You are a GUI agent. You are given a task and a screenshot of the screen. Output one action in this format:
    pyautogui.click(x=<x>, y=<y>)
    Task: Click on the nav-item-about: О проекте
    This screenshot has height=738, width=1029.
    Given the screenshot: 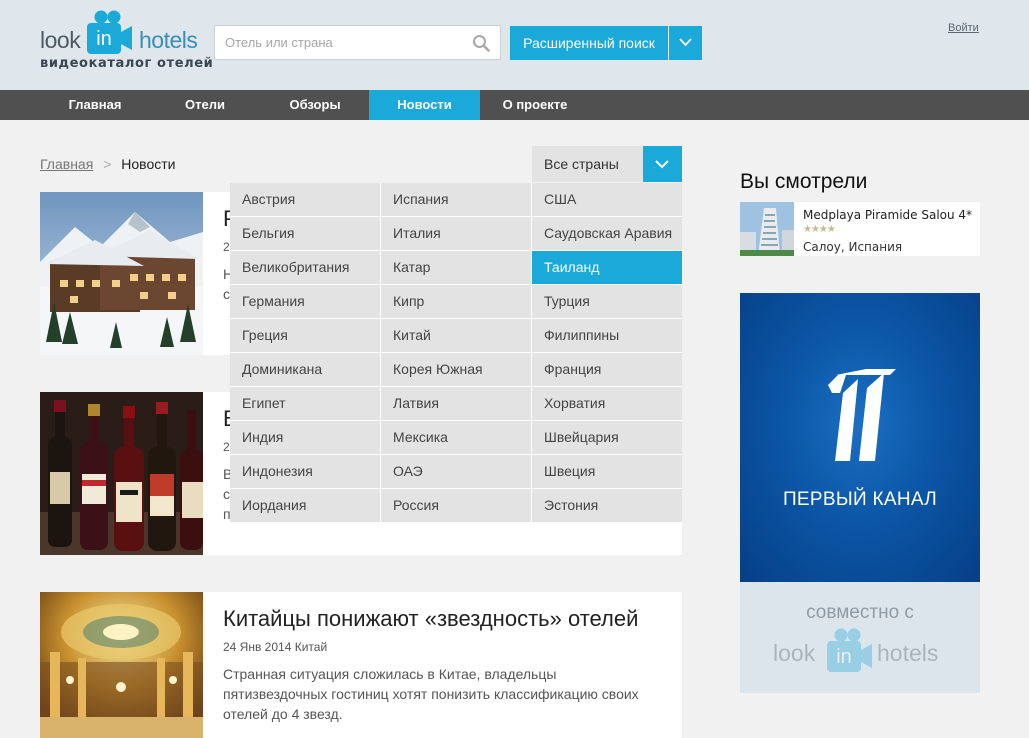 What is the action you would take?
    pyautogui.click(x=535, y=105)
    